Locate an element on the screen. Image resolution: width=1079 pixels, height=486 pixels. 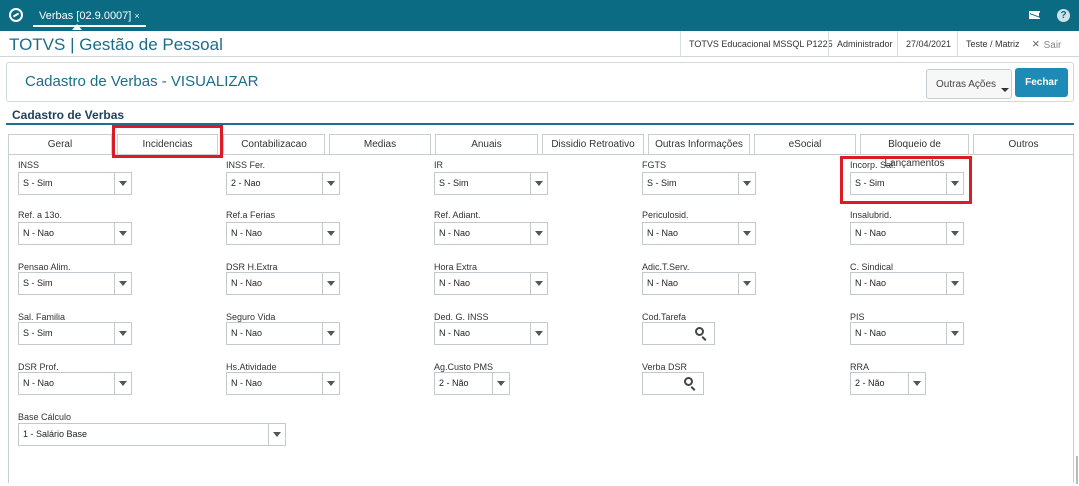
outras-acoes-button: Outras Ações is located at coordinates (969, 84).